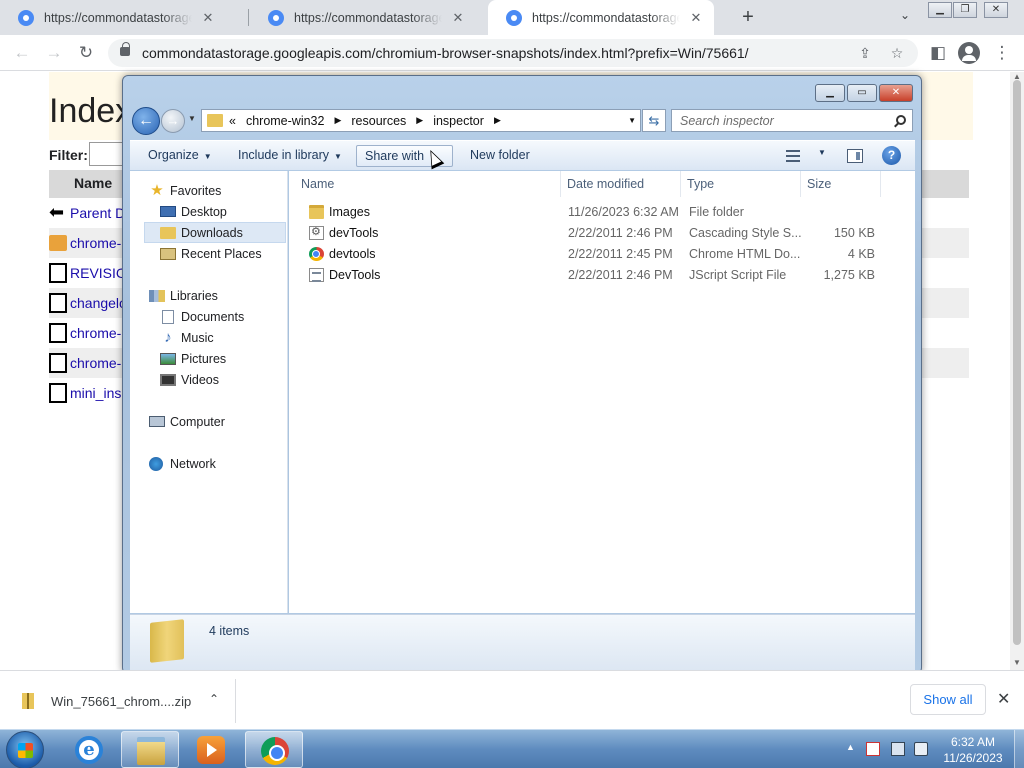  Describe the element at coordinates (458, 121) in the screenshot. I see `breadcrumb-inspector: inspector` at that location.